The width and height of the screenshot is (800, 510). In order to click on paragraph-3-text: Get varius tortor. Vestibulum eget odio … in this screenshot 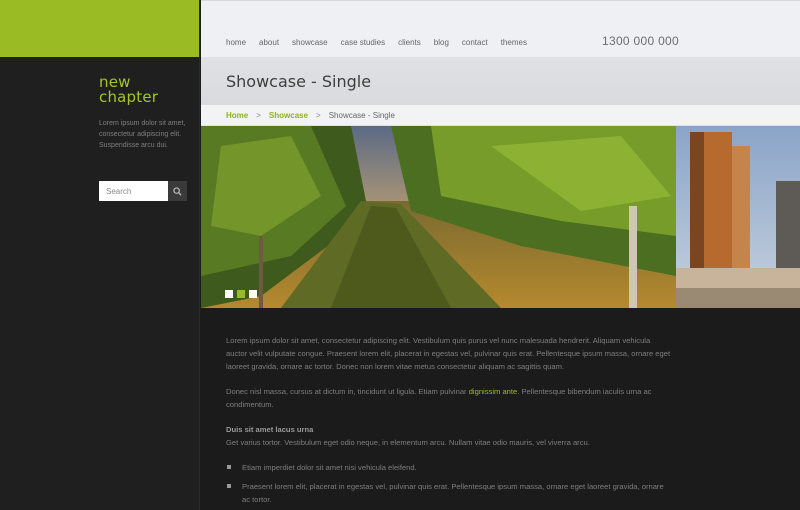, I will do `click(408, 442)`.